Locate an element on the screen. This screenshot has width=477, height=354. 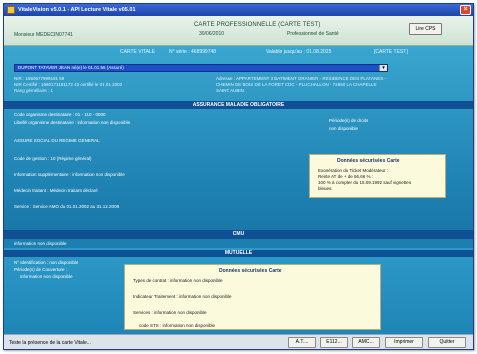
amo-periode-label: Période(s) de droits is located at coordinates (349, 120).